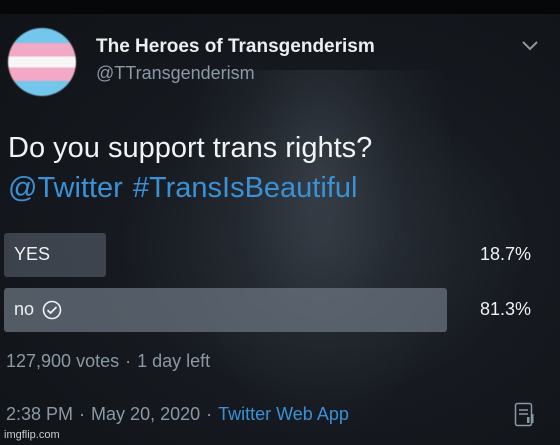 This screenshot has height=445, width=560. What do you see at coordinates (39, 414) in the screenshot?
I see `tweet-time: 2:38 PM` at bounding box center [39, 414].